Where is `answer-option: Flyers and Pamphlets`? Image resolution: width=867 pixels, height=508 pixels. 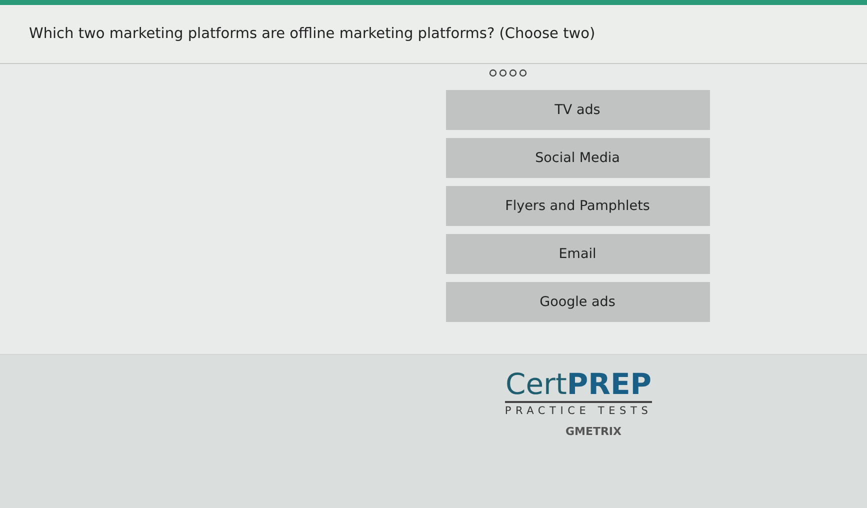 answer-option: Flyers and Pamphlets is located at coordinates (578, 206).